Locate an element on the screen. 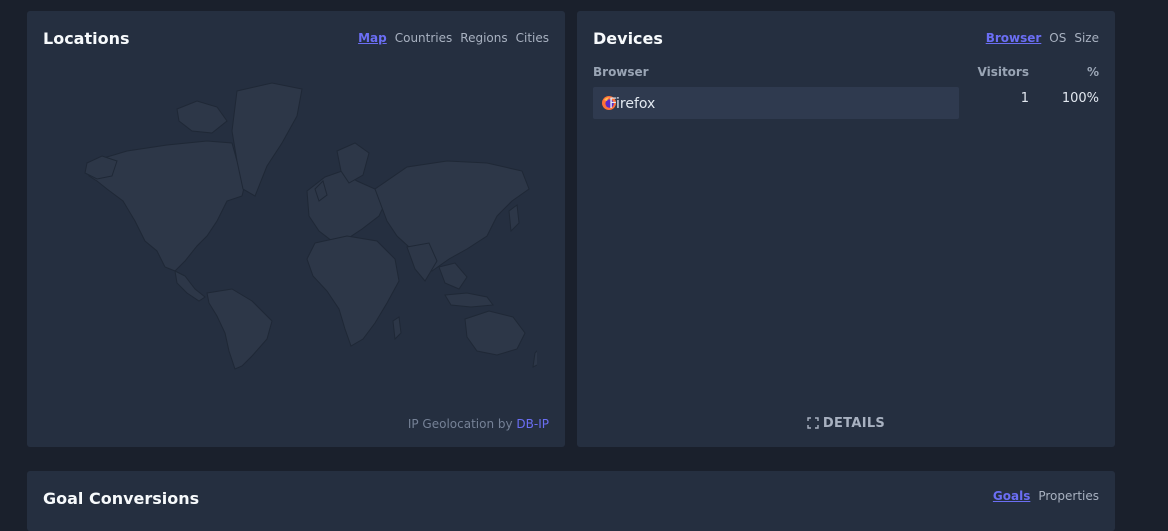 This screenshot has width=1168, height=531. map-southeast-asia is located at coordinates (453, 276).